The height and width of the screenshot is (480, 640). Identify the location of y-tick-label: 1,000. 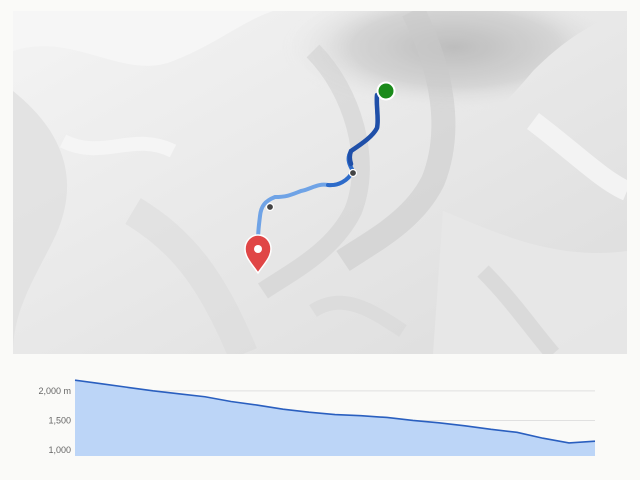
(59, 450).